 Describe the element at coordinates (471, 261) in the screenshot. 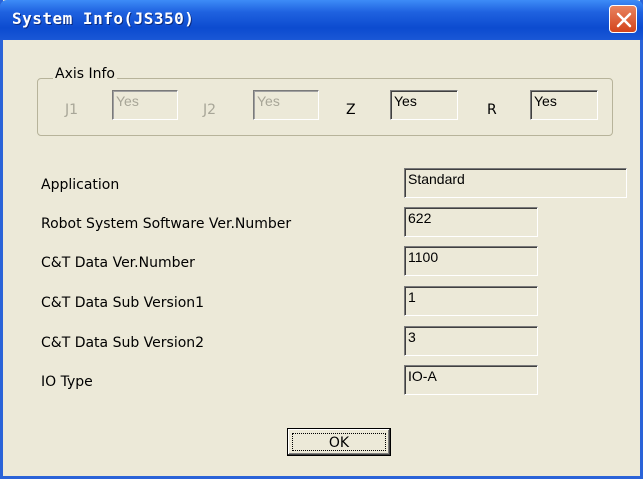

I see `ct-data-version-value: 1100` at that location.